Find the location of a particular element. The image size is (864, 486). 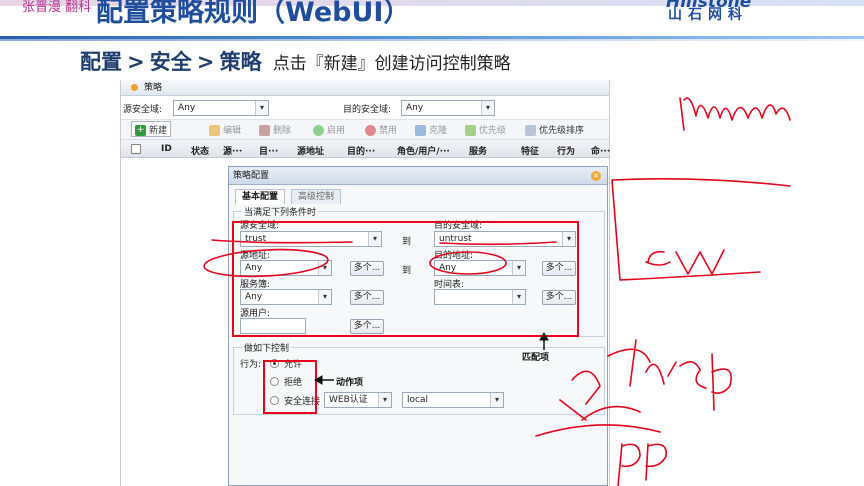

crumb-policy: 策略 is located at coordinates (240, 62).